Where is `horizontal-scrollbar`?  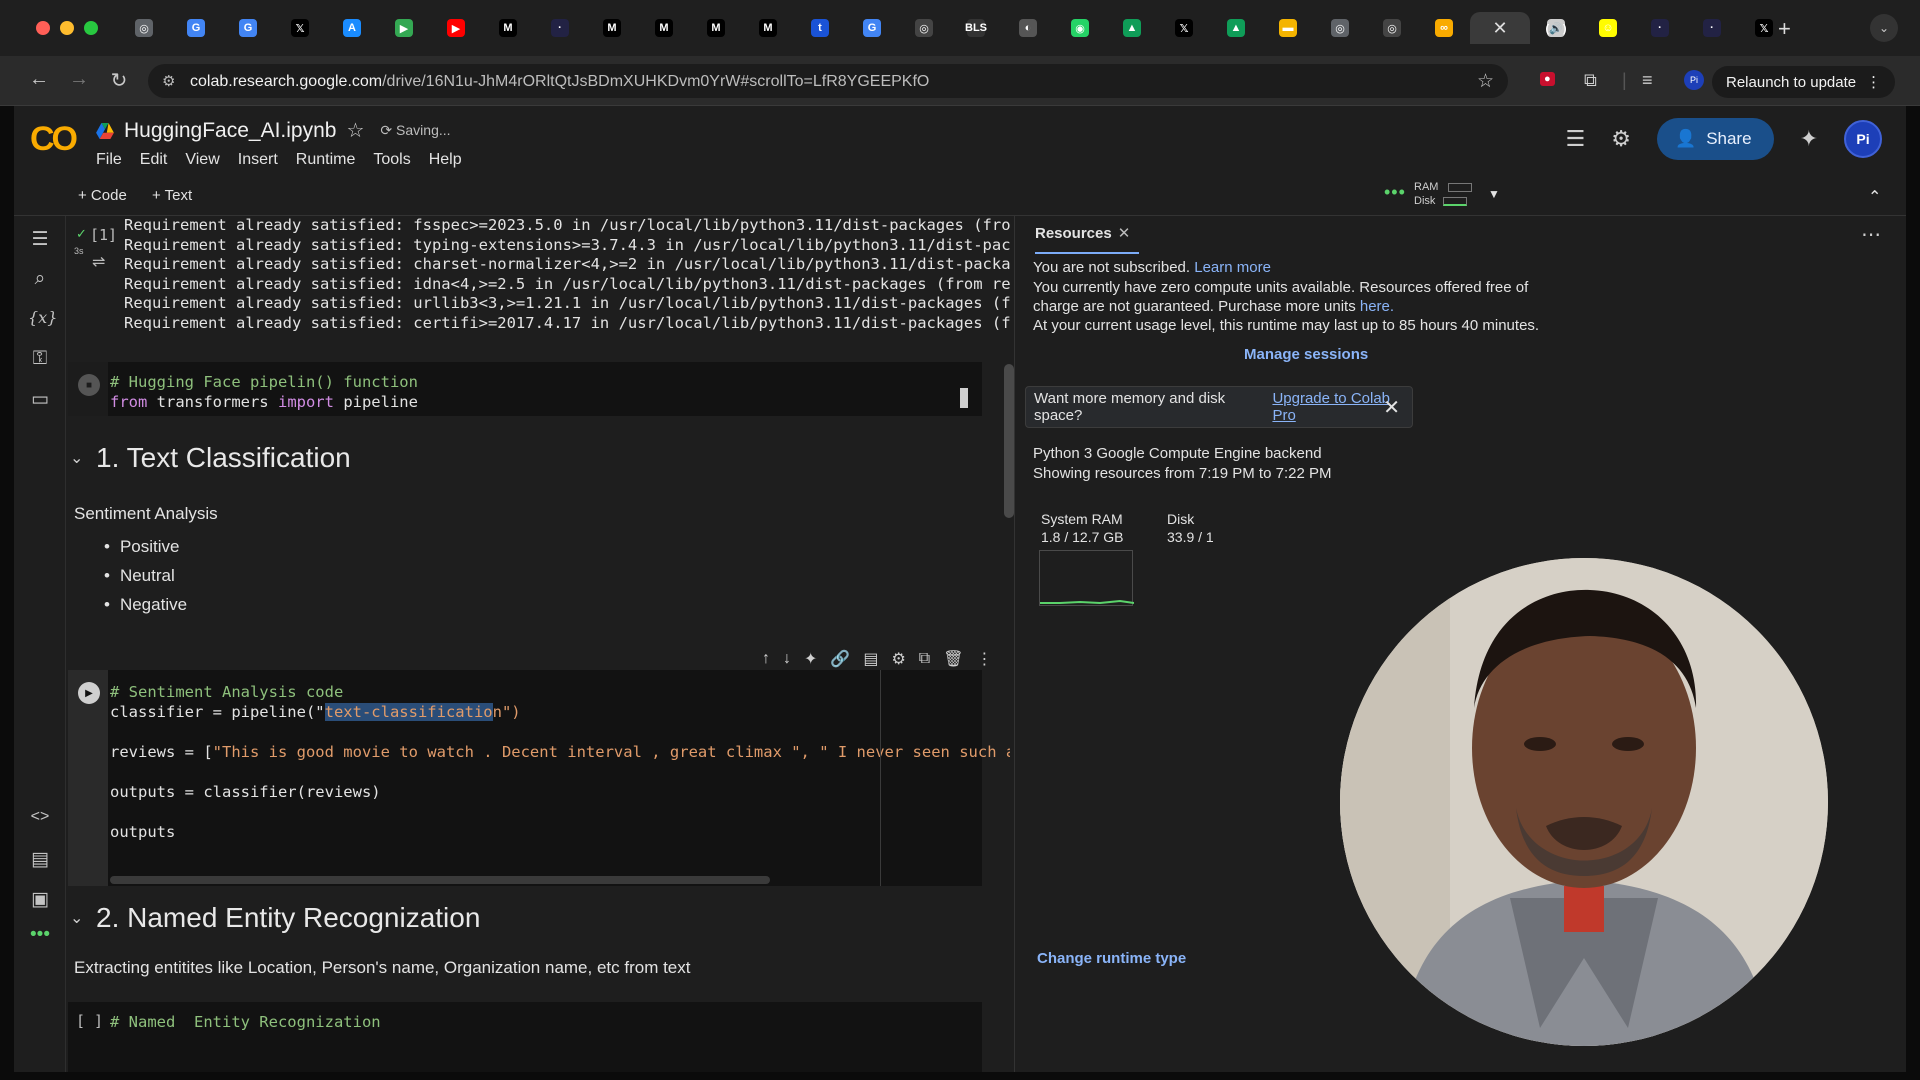
horizontal-scrollbar is located at coordinates (440, 880).